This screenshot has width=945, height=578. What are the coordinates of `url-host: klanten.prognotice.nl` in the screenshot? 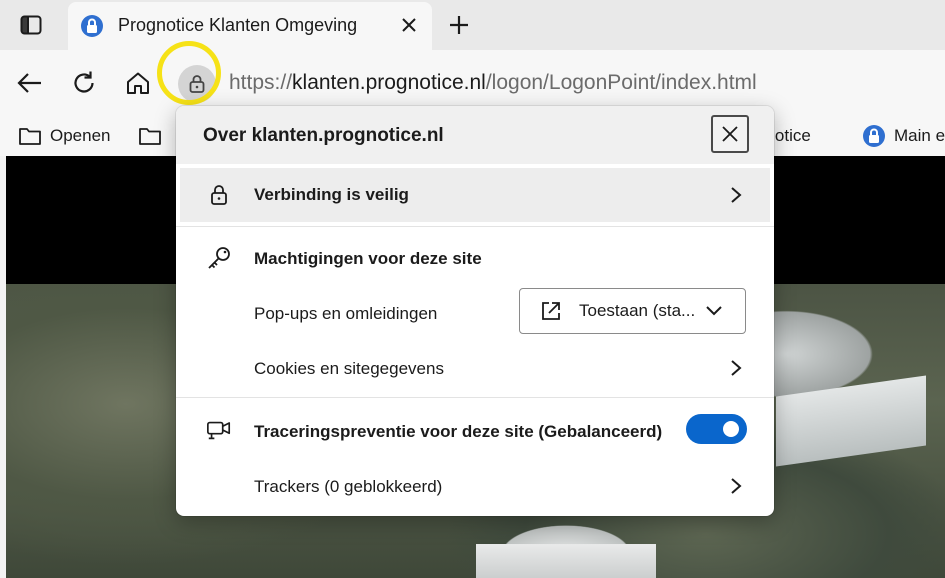 It's located at (389, 82).